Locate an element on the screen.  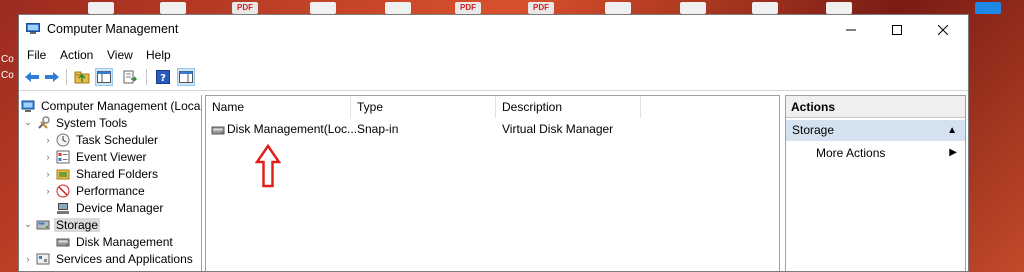
tree-item-label: Computer Management (Local) is located at coordinates (121, 105).